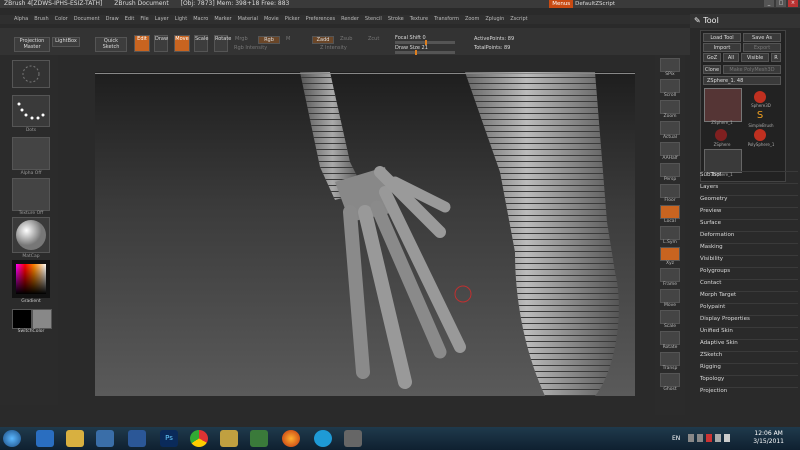 Image resolution: width=800 pixels, height=450 pixels. Describe the element at coordinates (45, 438) in the screenshot. I see `internet-explorer-icon` at that location.